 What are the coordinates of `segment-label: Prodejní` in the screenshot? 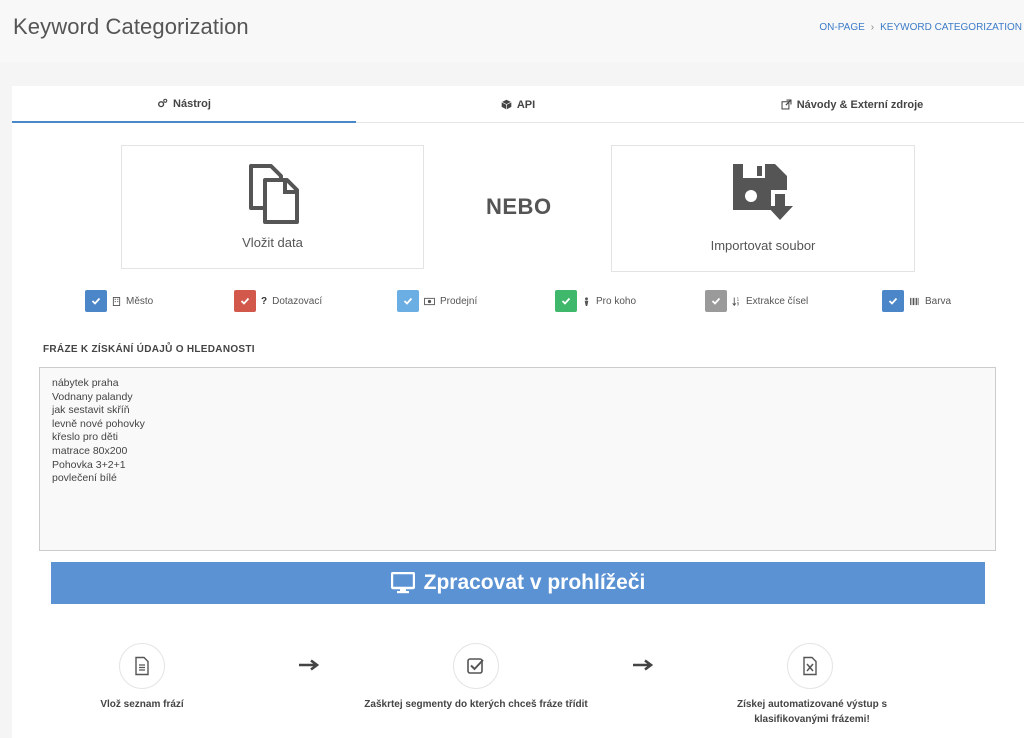 It's located at (459, 301).